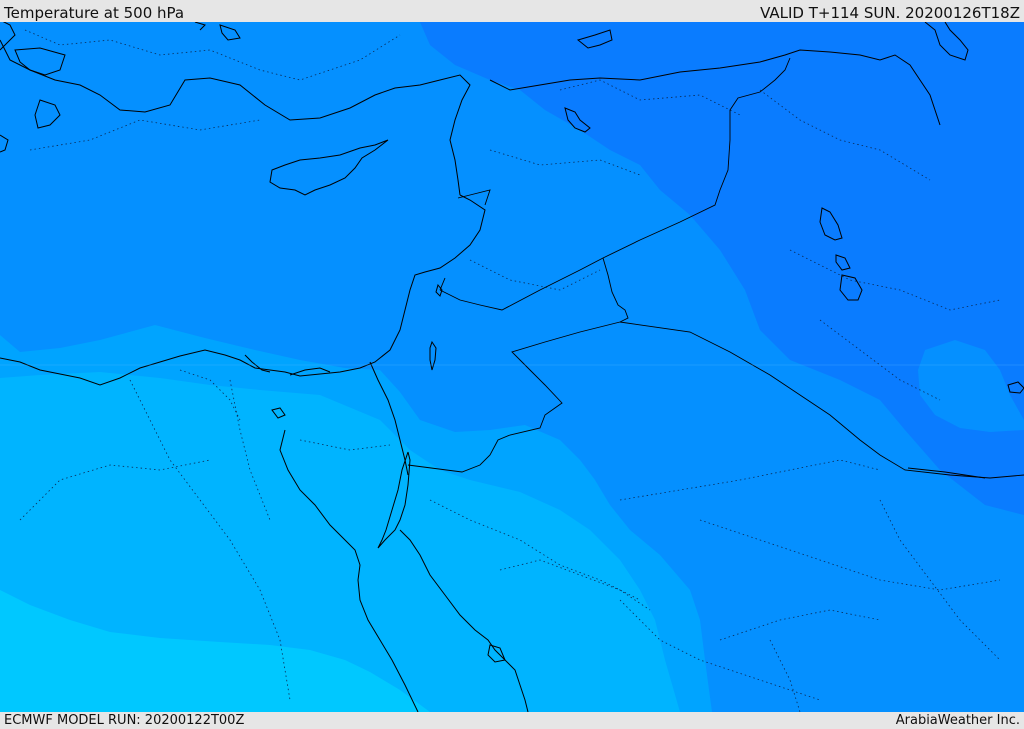  I want to click on map-title: Temperature at 500 hPa, so click(94, 13).